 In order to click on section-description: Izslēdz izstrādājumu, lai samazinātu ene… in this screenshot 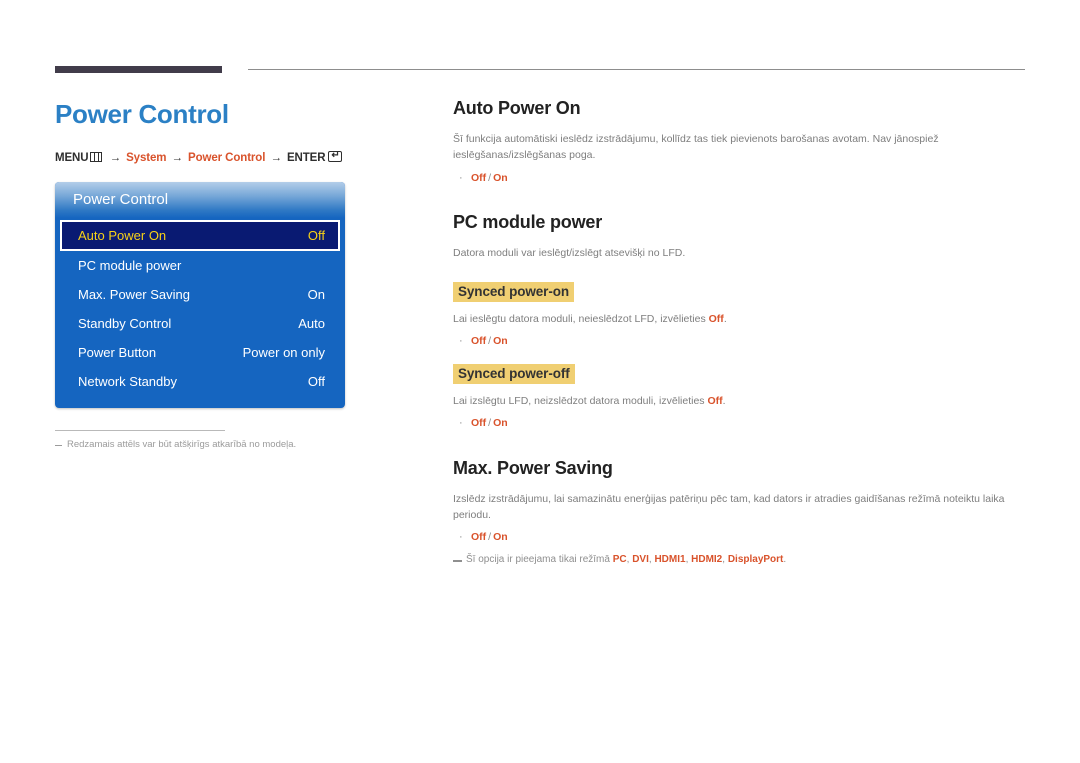, I will do `click(729, 506)`.